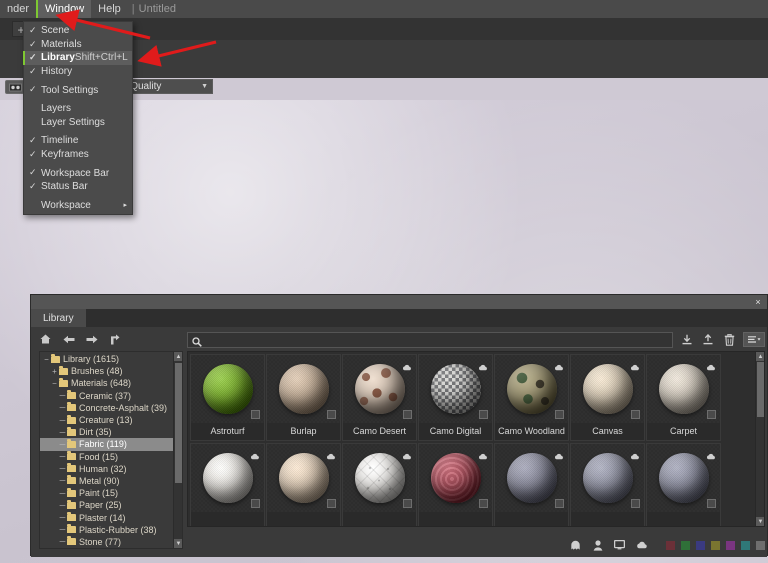 This screenshot has width=768, height=563. Describe the element at coordinates (106, 444) in the screenshot. I see `tree-node-fabric: ─ Fabric (119)` at that location.